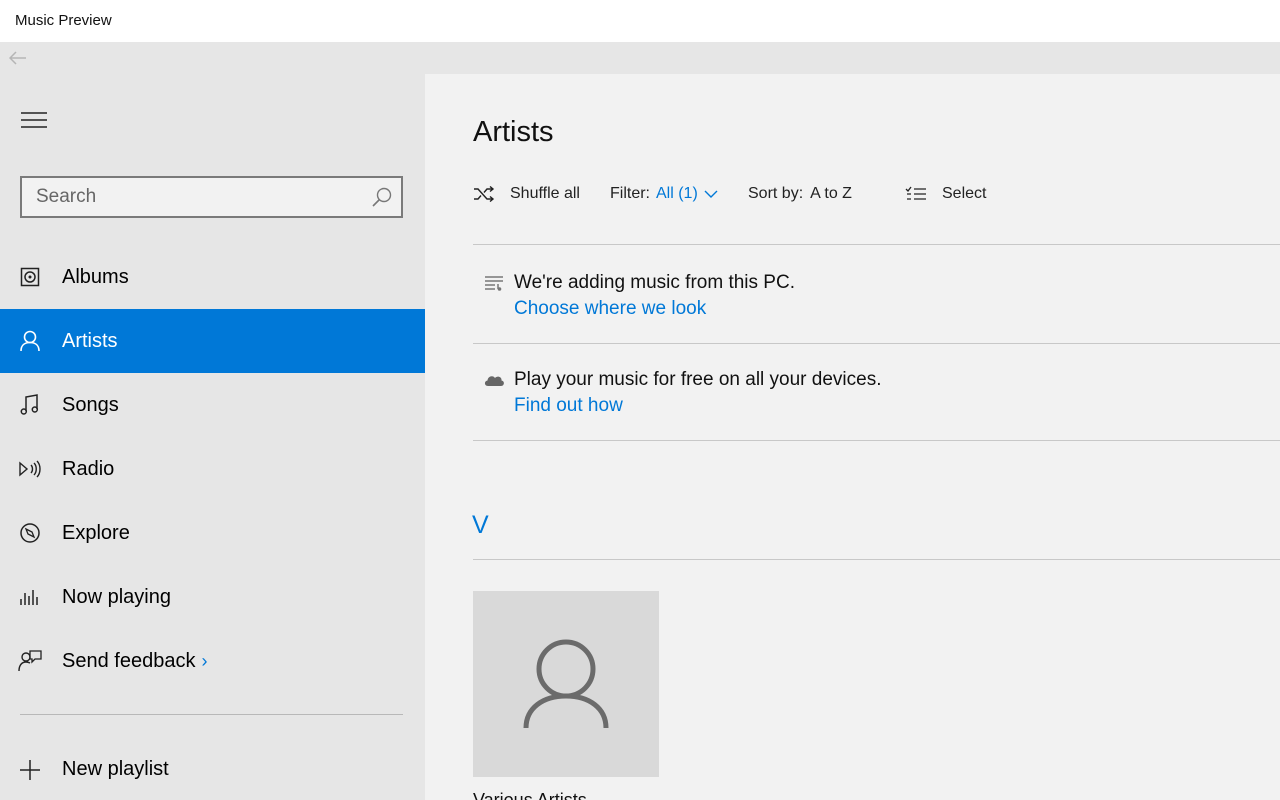 This screenshot has height=800, width=1280. What do you see at coordinates (63, 20) in the screenshot?
I see `window-title: Music Preview` at bounding box center [63, 20].